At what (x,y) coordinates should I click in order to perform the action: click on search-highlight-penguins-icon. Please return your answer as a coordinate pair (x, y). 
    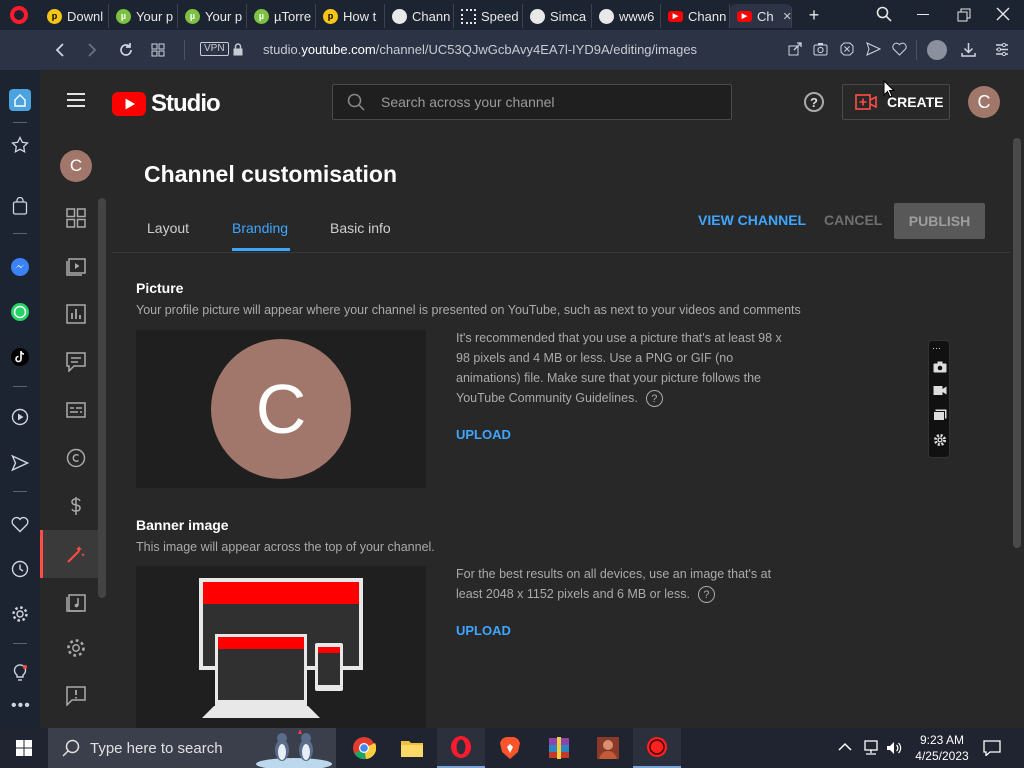
    Looking at the image, I should click on (294, 748).